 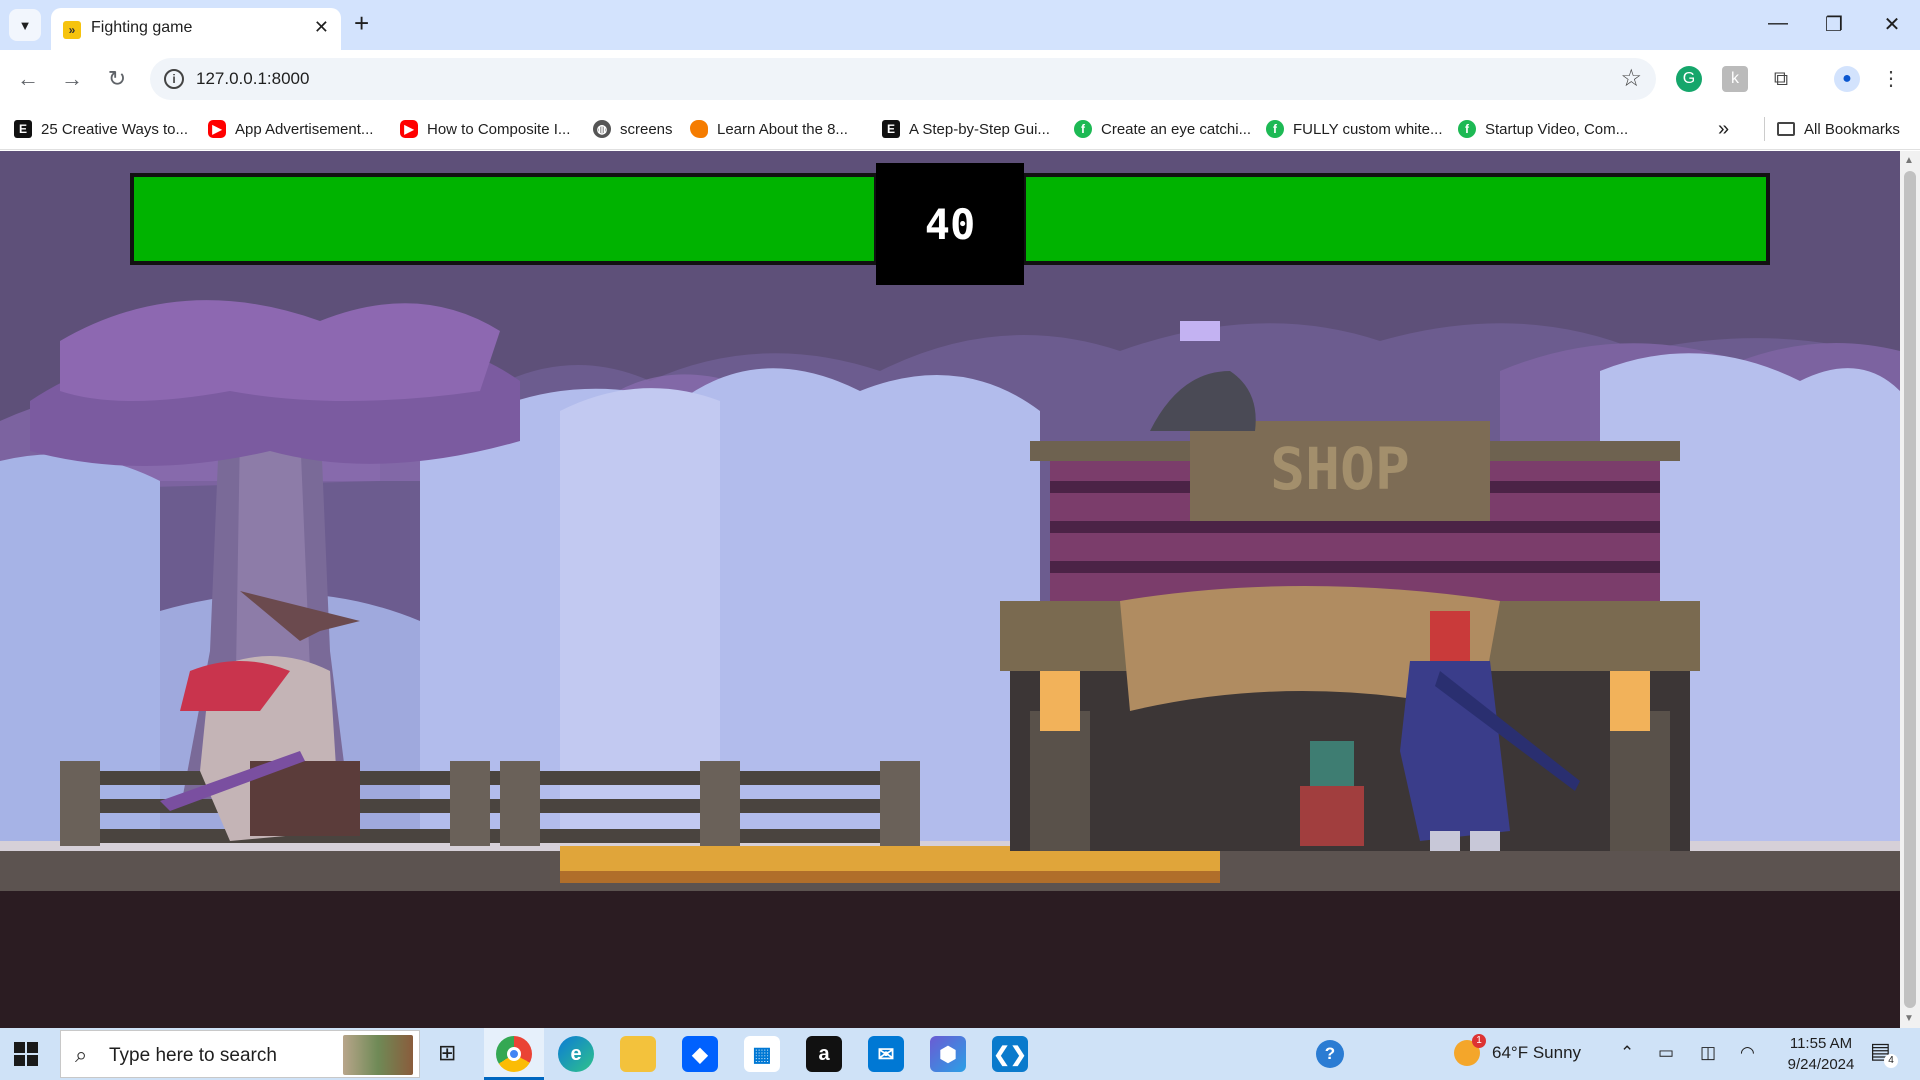 I want to click on minimize-button: —, so click(x=1778, y=23).